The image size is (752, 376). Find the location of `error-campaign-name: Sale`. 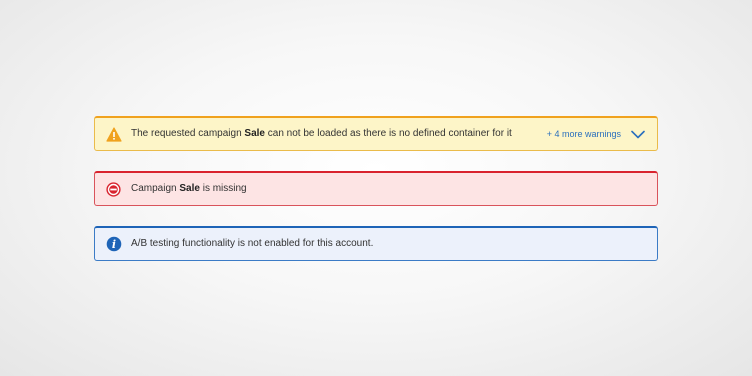

error-campaign-name: Sale is located at coordinates (189, 188).